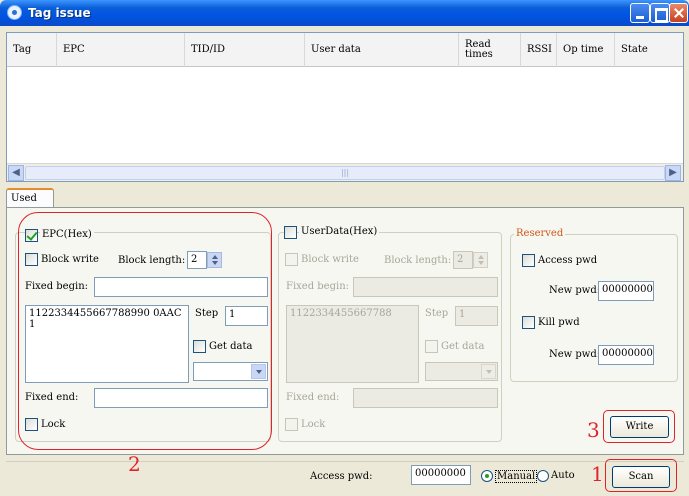  I want to click on manual-radio, so click(487, 476).